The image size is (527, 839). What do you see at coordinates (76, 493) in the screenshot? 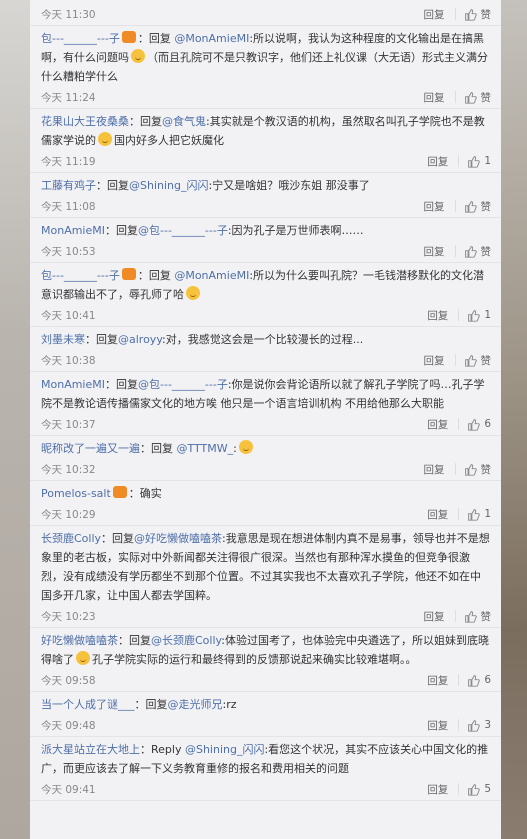
I see `comment-username: Pomelos-salt` at bounding box center [76, 493].